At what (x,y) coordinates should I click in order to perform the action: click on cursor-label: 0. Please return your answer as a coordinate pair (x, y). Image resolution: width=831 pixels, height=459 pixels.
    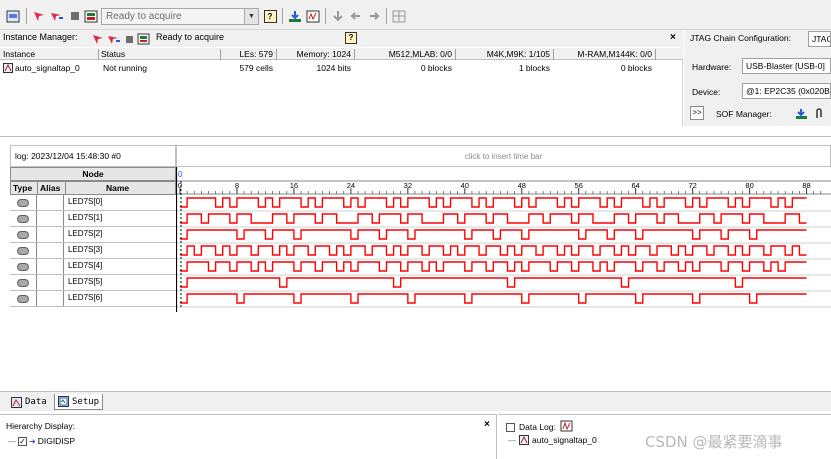
    Looking at the image, I should click on (180, 174).